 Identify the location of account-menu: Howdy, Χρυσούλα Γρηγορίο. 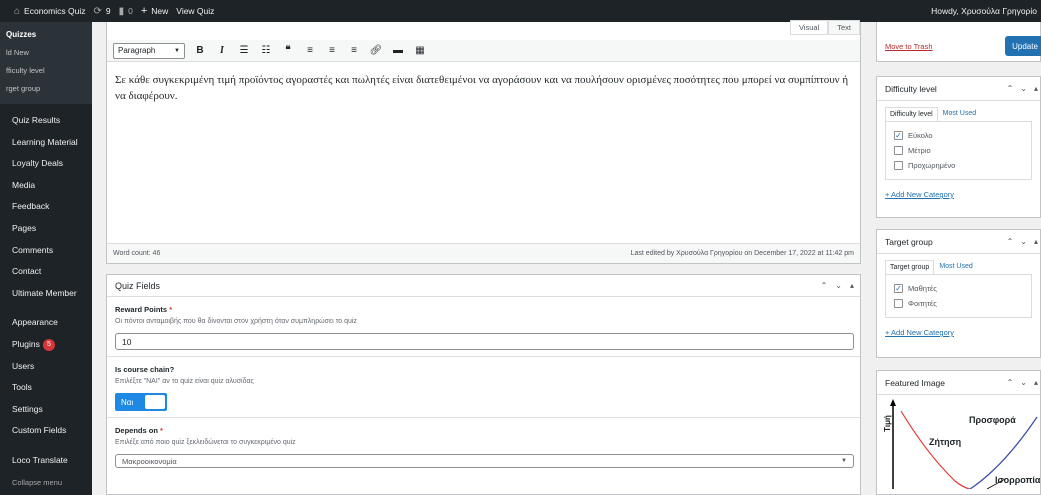
(984, 11).